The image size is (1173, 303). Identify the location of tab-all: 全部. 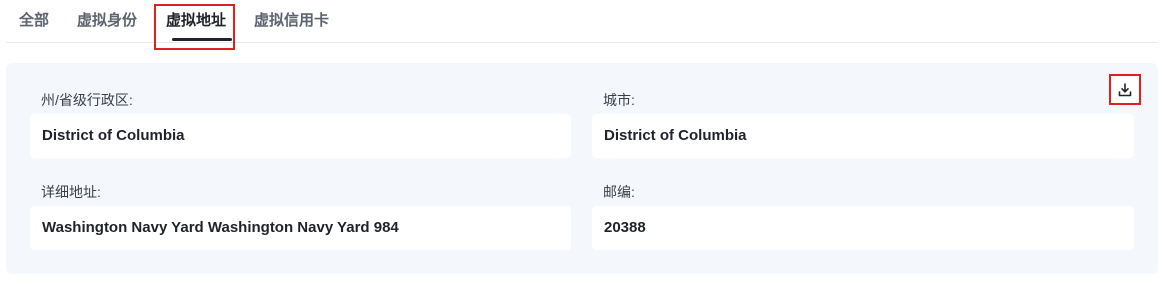
(34, 21).